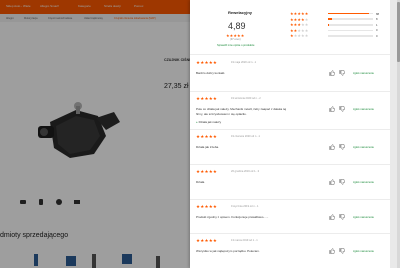 This screenshot has height=268, width=400. What do you see at coordinates (211, 73) in the screenshot?
I see `review-text: Bardzo dobry kontakt.` at bounding box center [211, 73].